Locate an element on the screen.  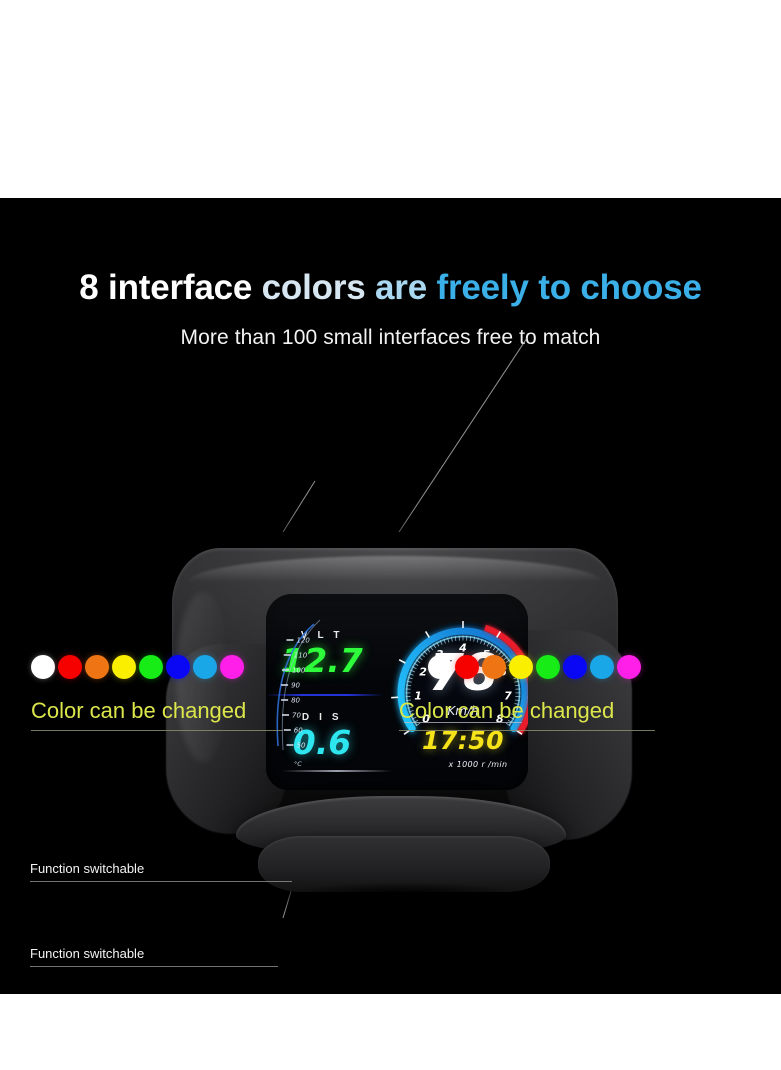
headline-part-3: are is located at coordinates (406, 287).